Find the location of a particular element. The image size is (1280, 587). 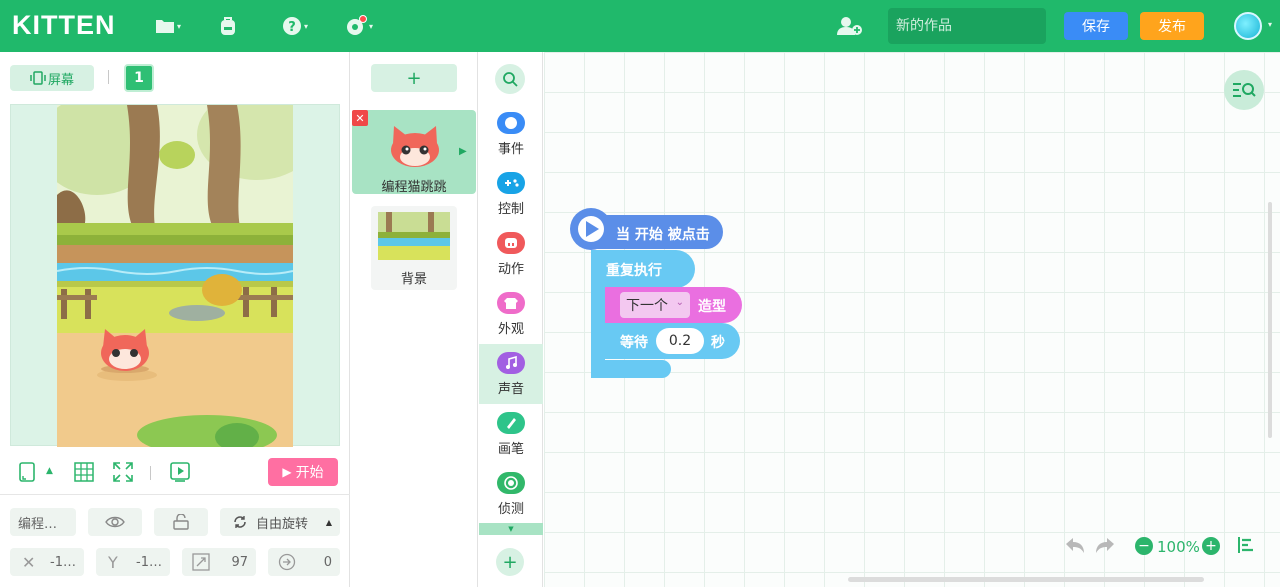

add-user-icon is located at coordinates (849, 26).